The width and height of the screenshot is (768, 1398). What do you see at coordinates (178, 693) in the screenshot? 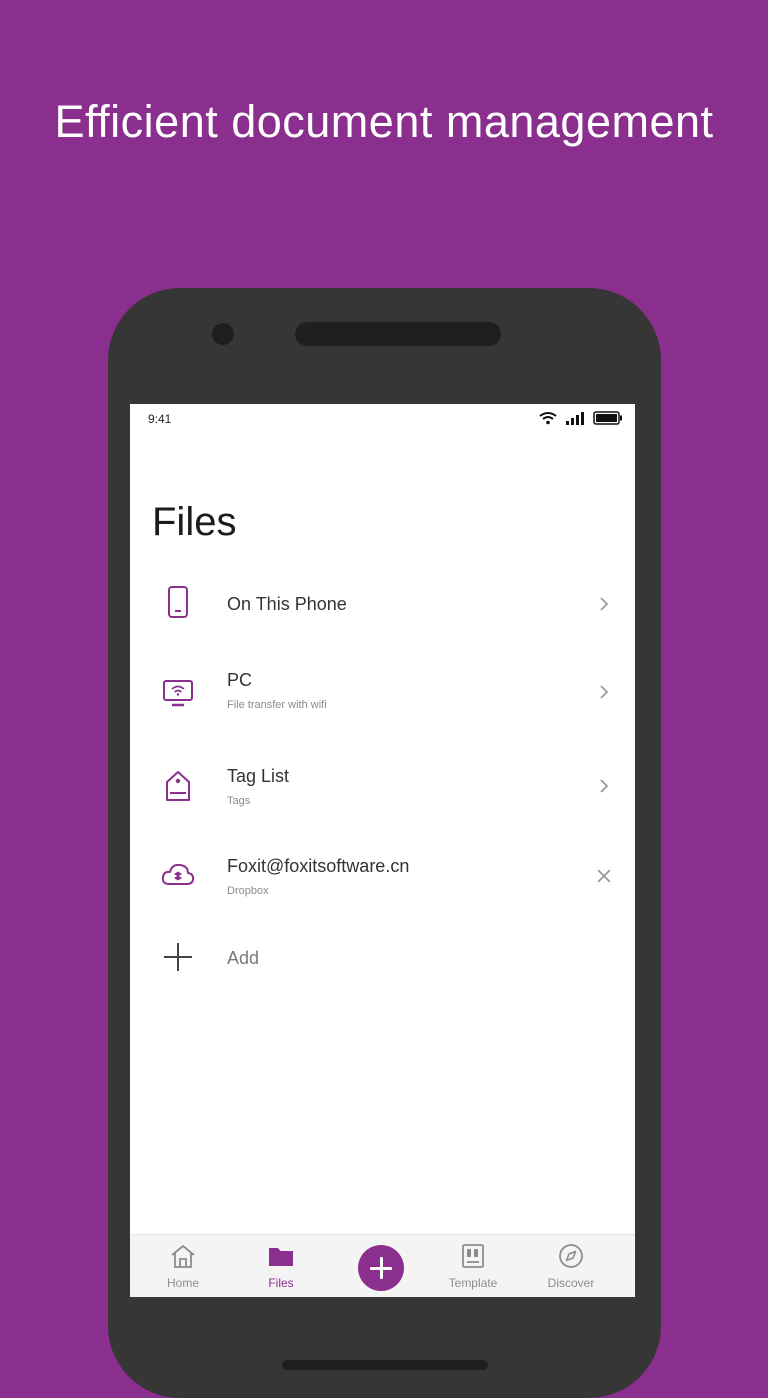
I see `monitor-icon` at bounding box center [178, 693].